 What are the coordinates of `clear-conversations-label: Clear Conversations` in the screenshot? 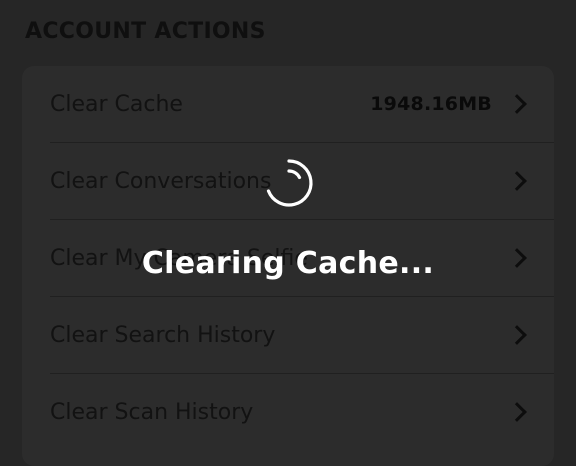 It's located at (161, 181).